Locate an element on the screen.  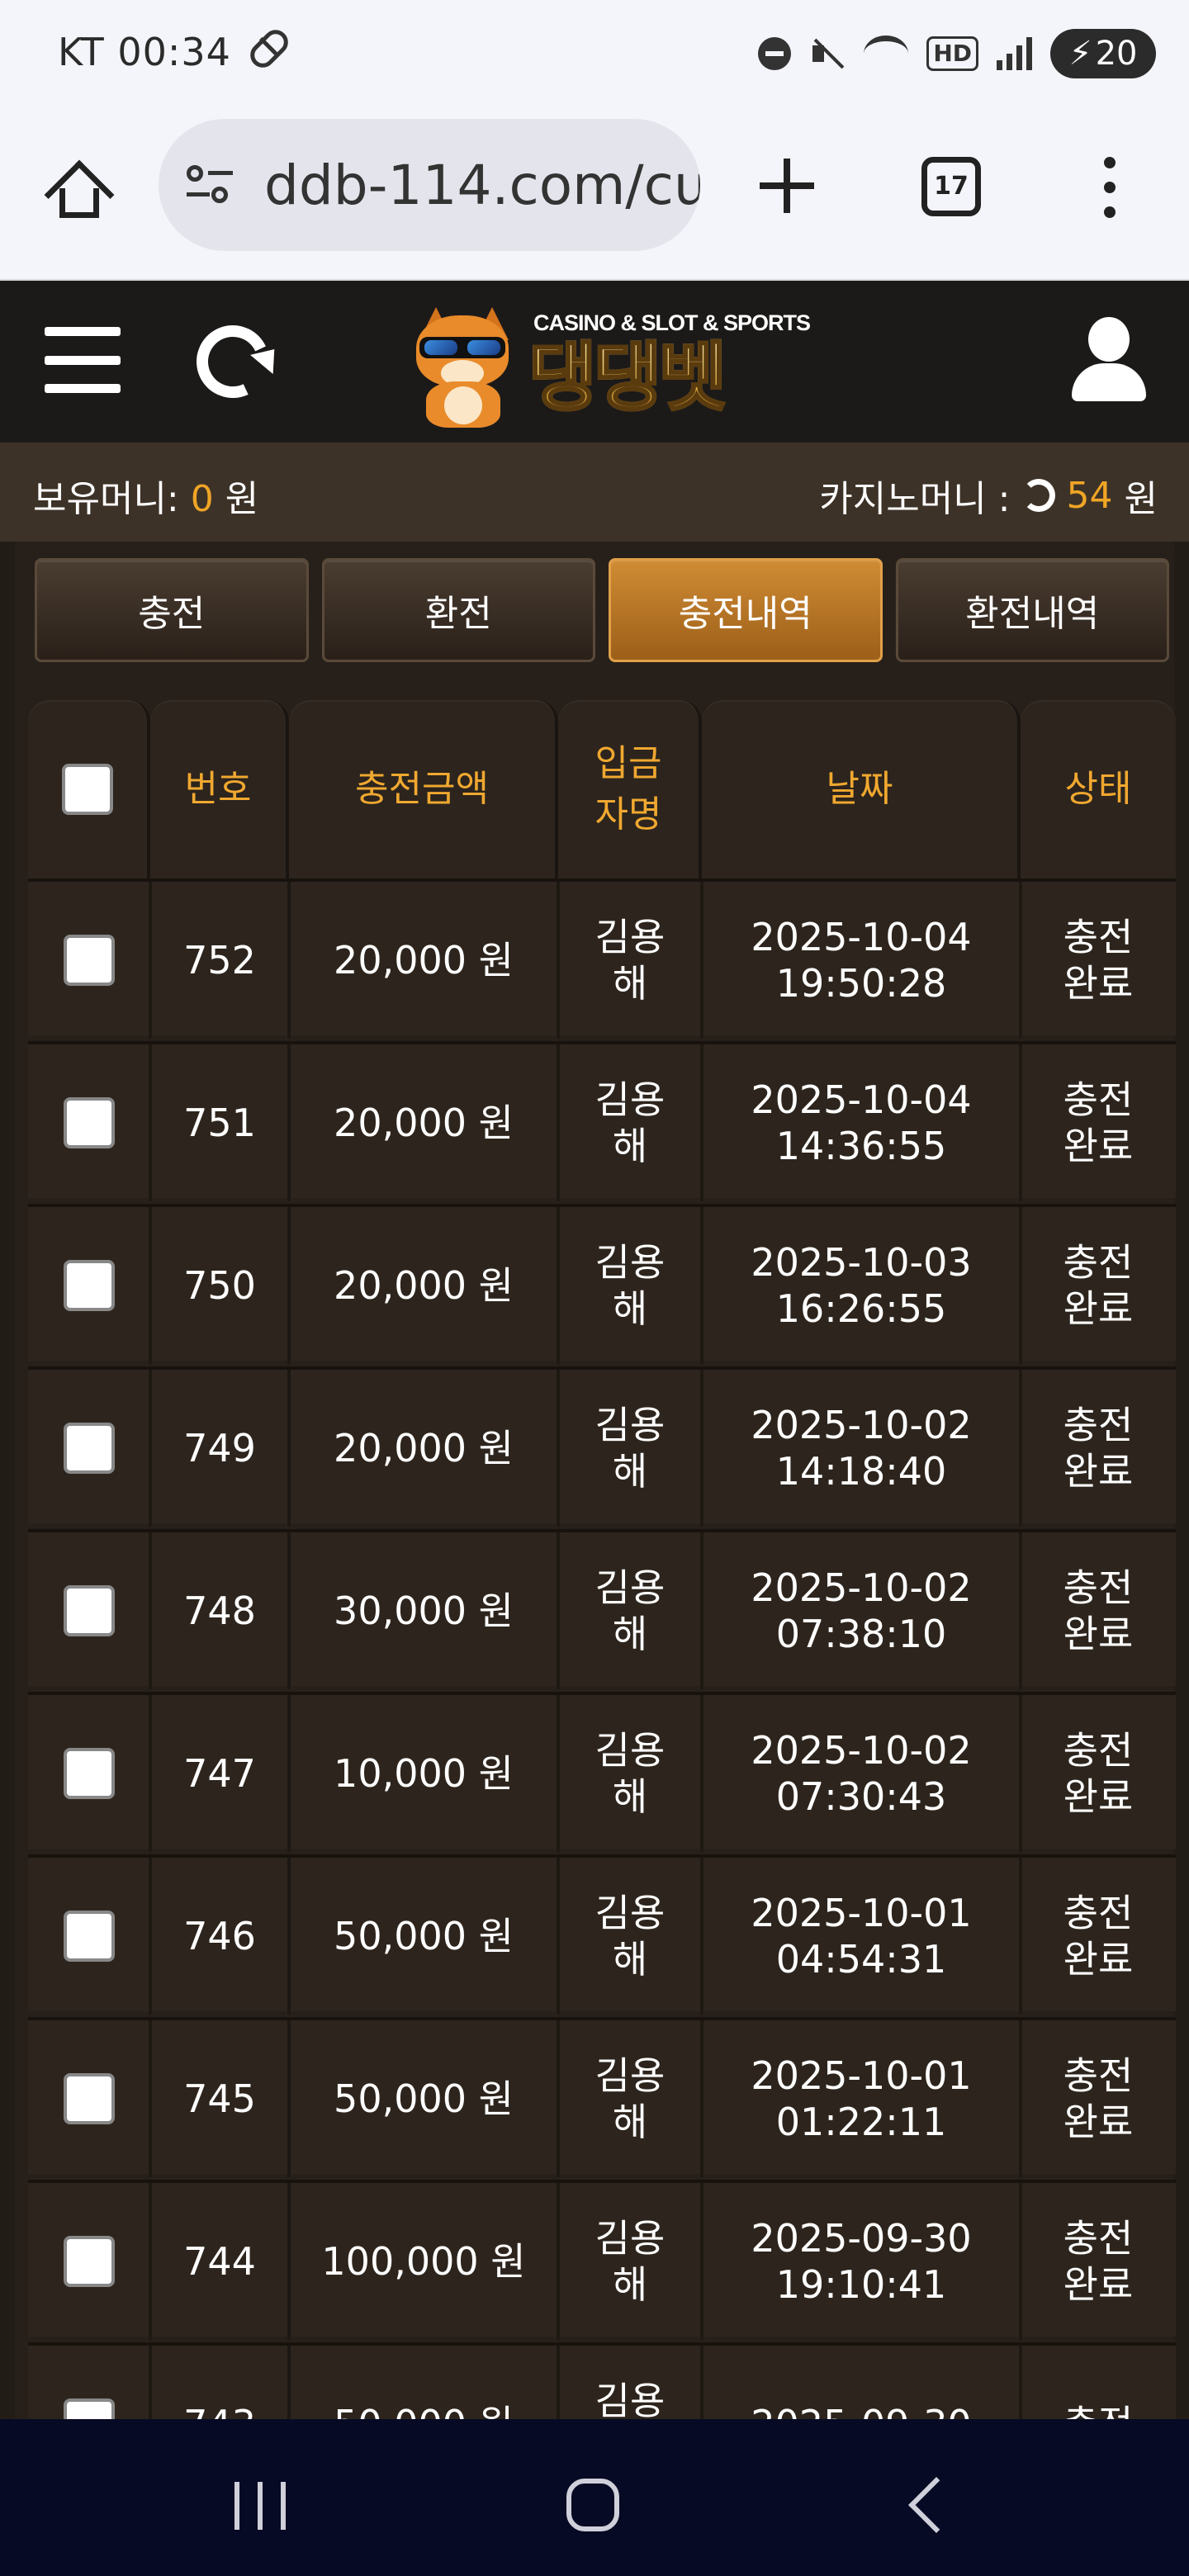
address-bar: ddb-114.com/cu is located at coordinates (429, 185).